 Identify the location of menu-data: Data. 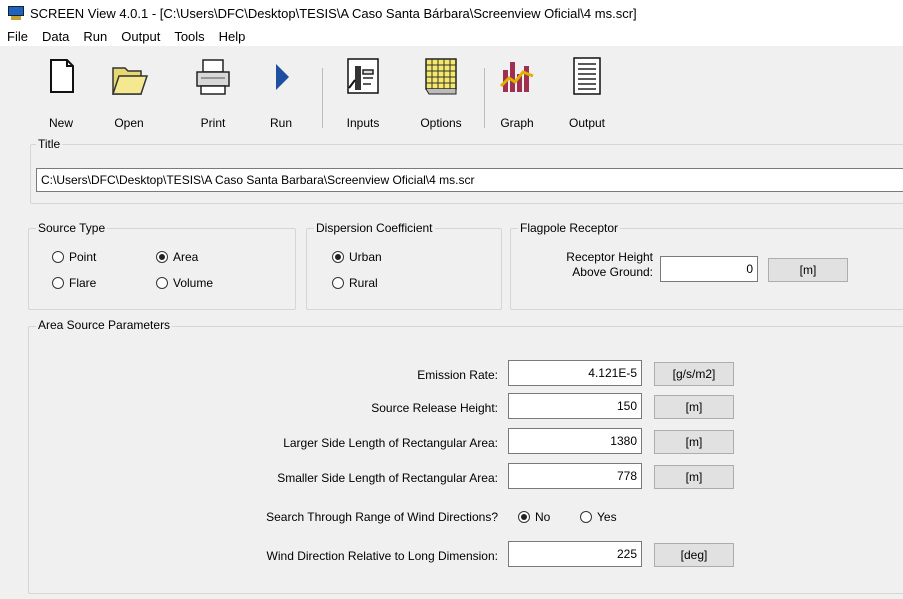
(55, 36).